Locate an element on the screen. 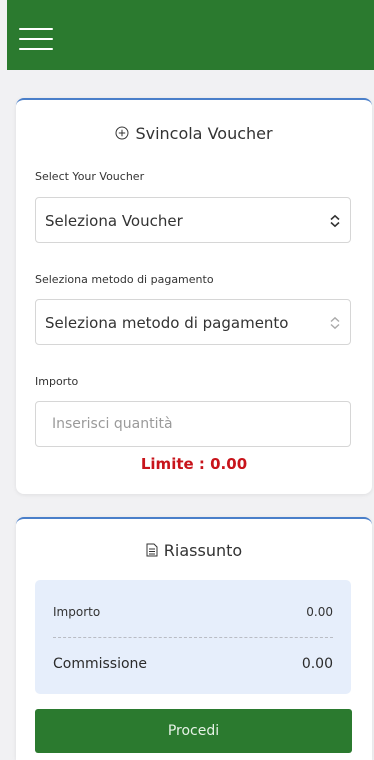 Image resolution: width=374 pixels, height=760 pixels. voucher-select-label: Select Your Voucher is located at coordinates (90, 176).